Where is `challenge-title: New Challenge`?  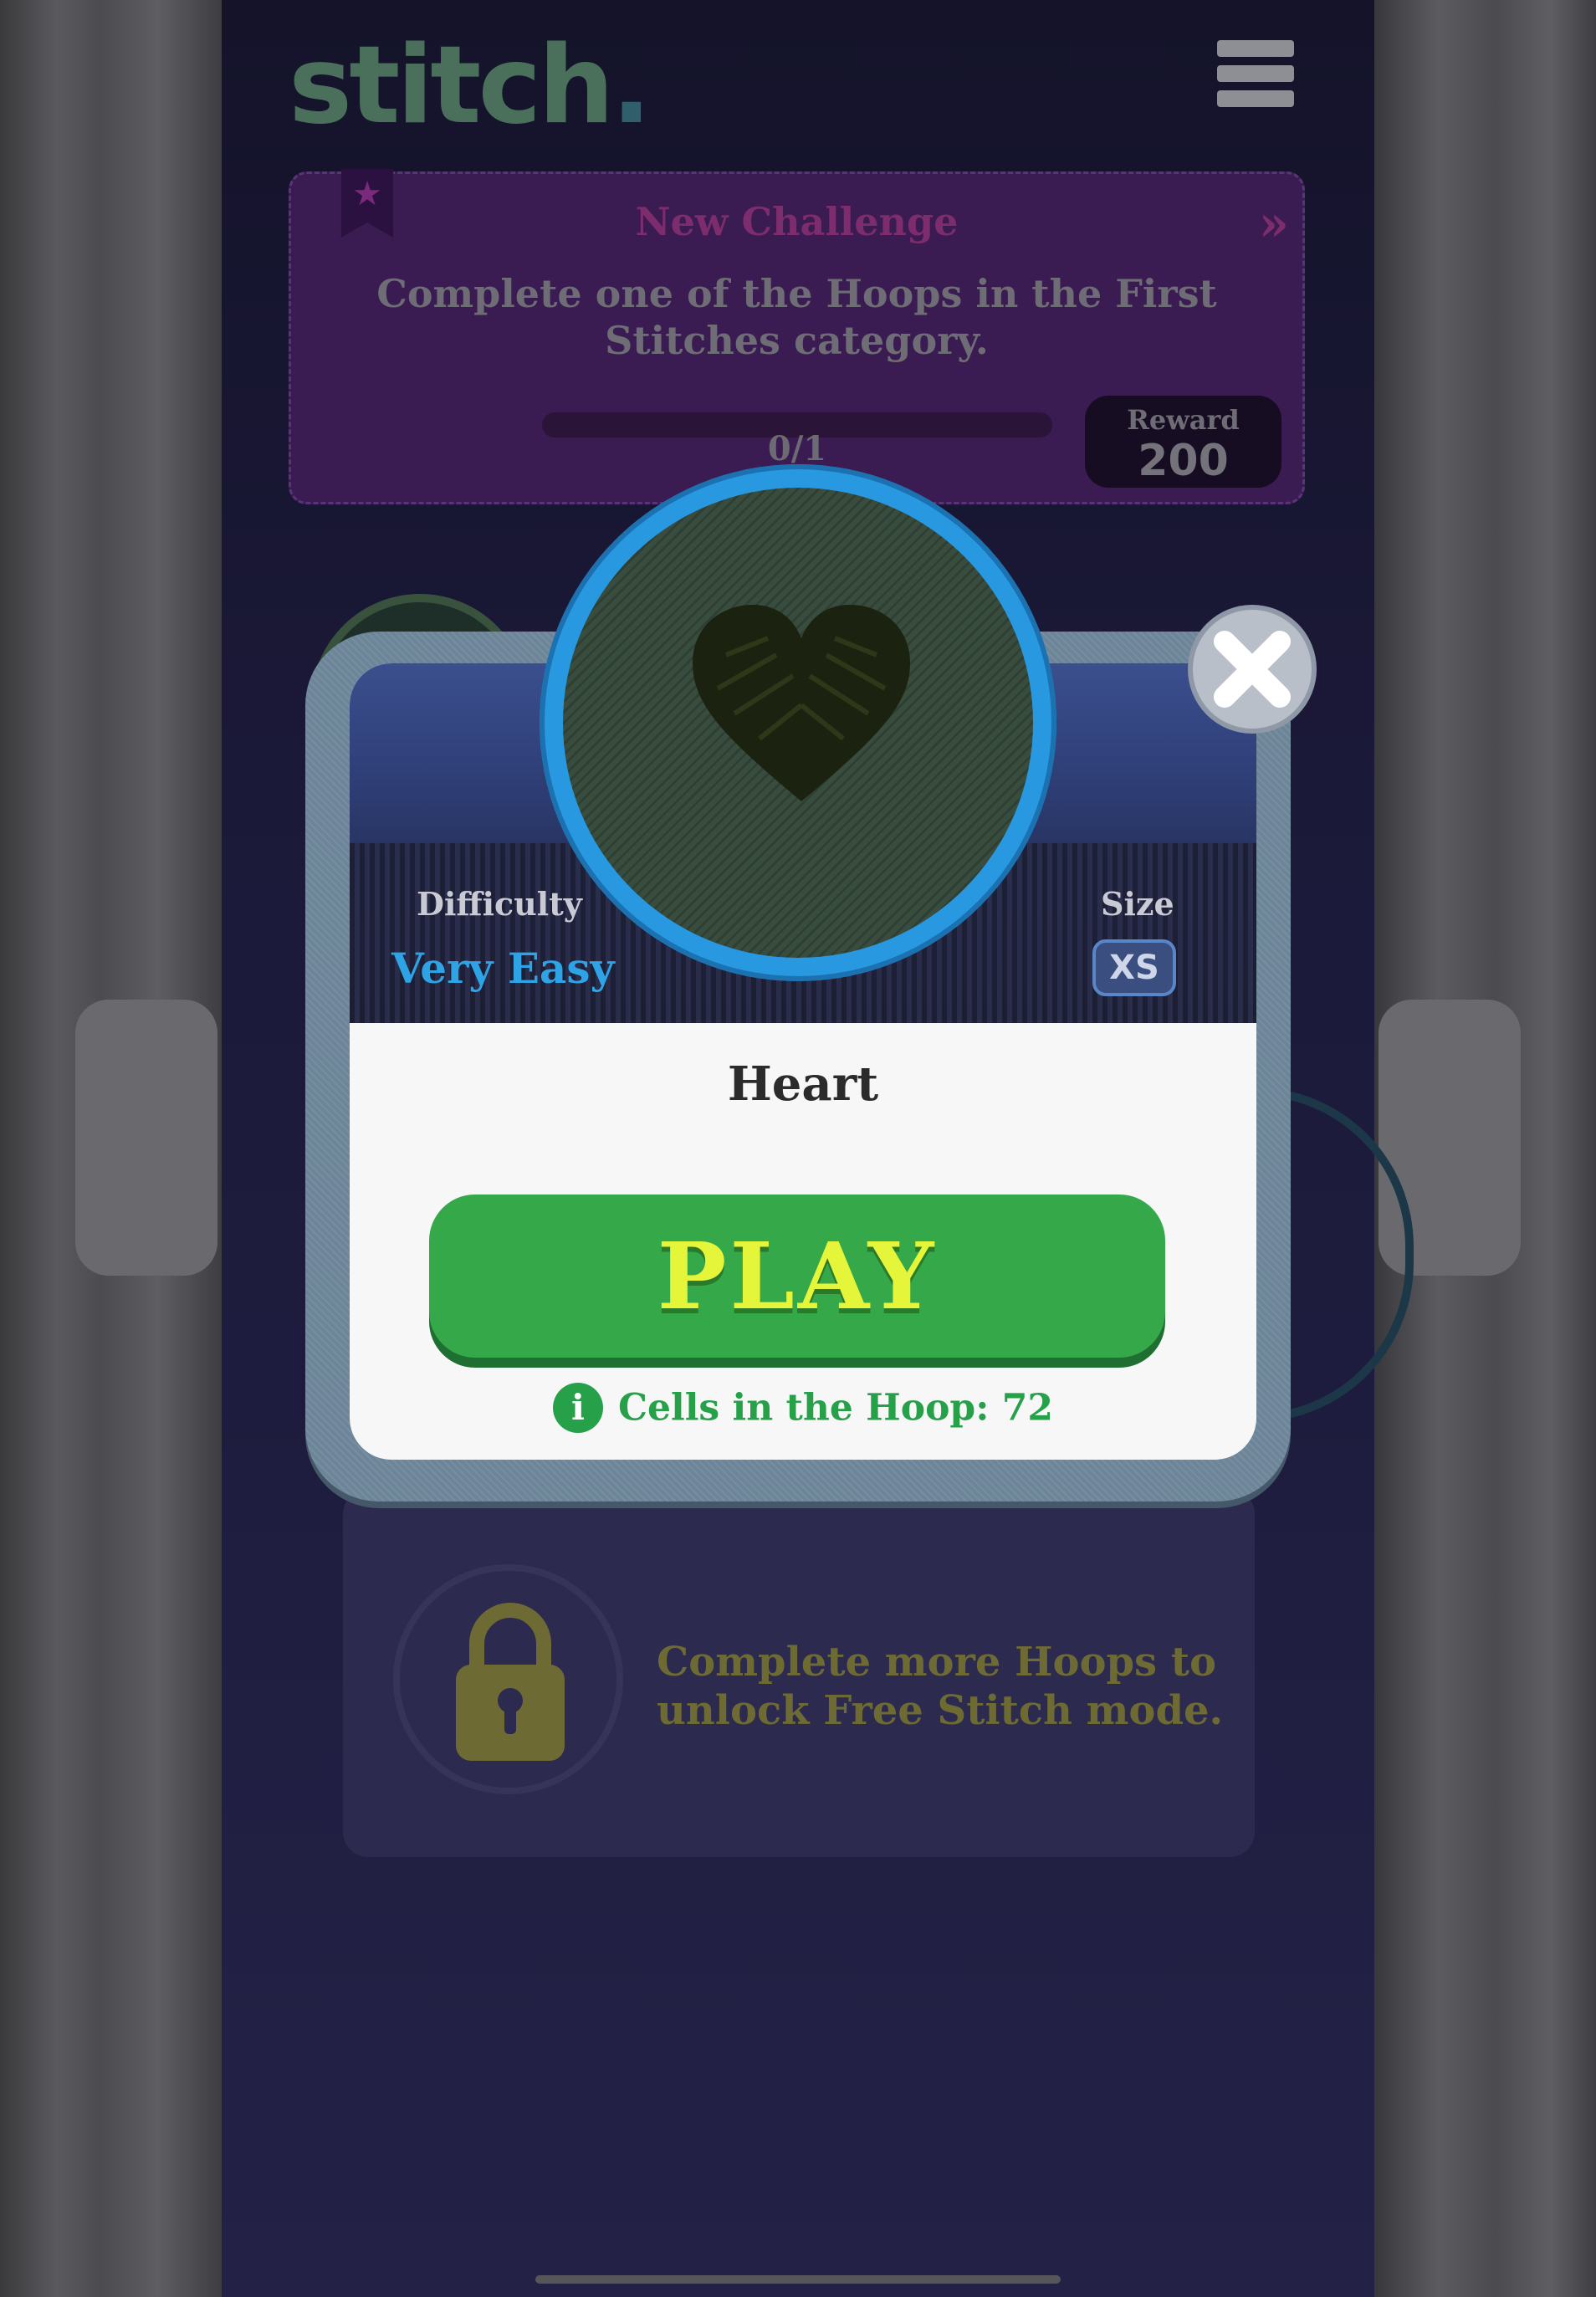
challenge-title: New Challenge is located at coordinates (797, 221).